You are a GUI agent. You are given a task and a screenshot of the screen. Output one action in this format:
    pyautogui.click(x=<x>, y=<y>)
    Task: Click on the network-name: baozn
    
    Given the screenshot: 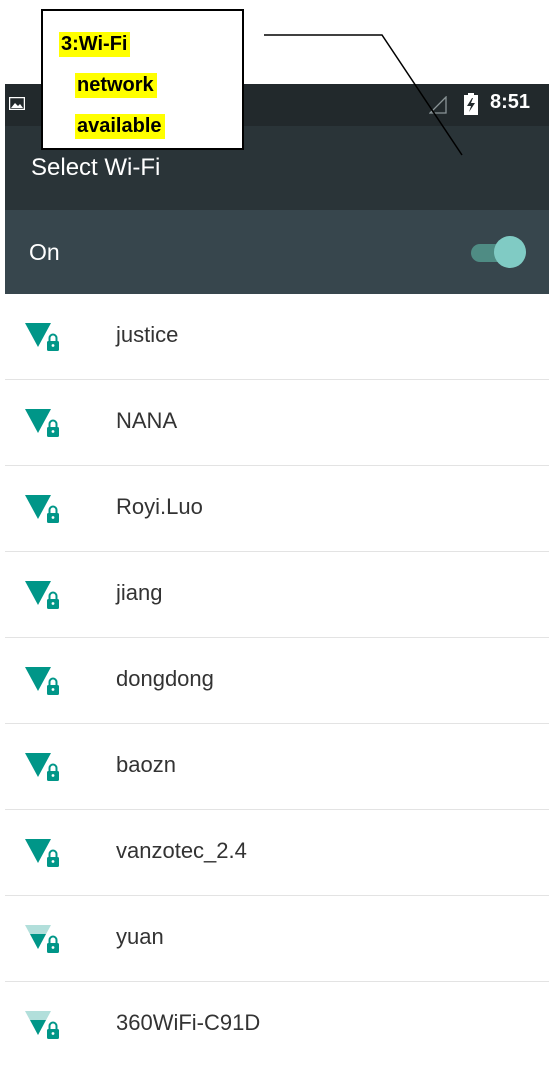 What is the action you would take?
    pyautogui.click(x=146, y=764)
    